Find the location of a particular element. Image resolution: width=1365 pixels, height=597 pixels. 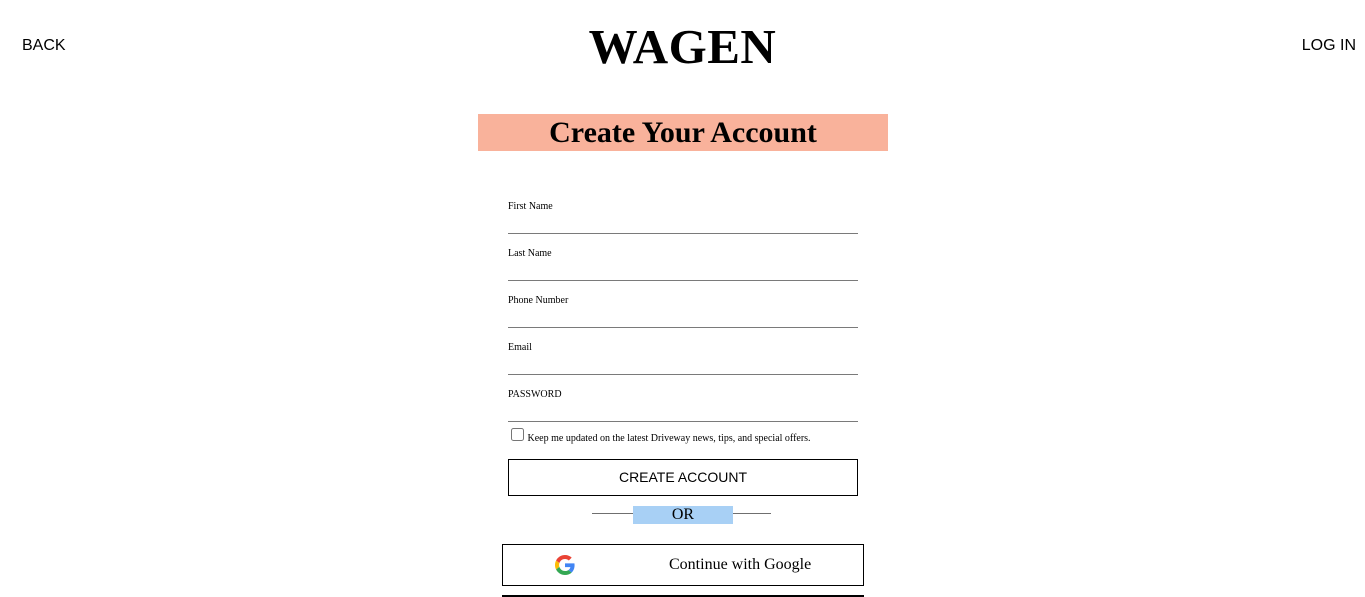

first-name-label: First Name is located at coordinates (530, 206).